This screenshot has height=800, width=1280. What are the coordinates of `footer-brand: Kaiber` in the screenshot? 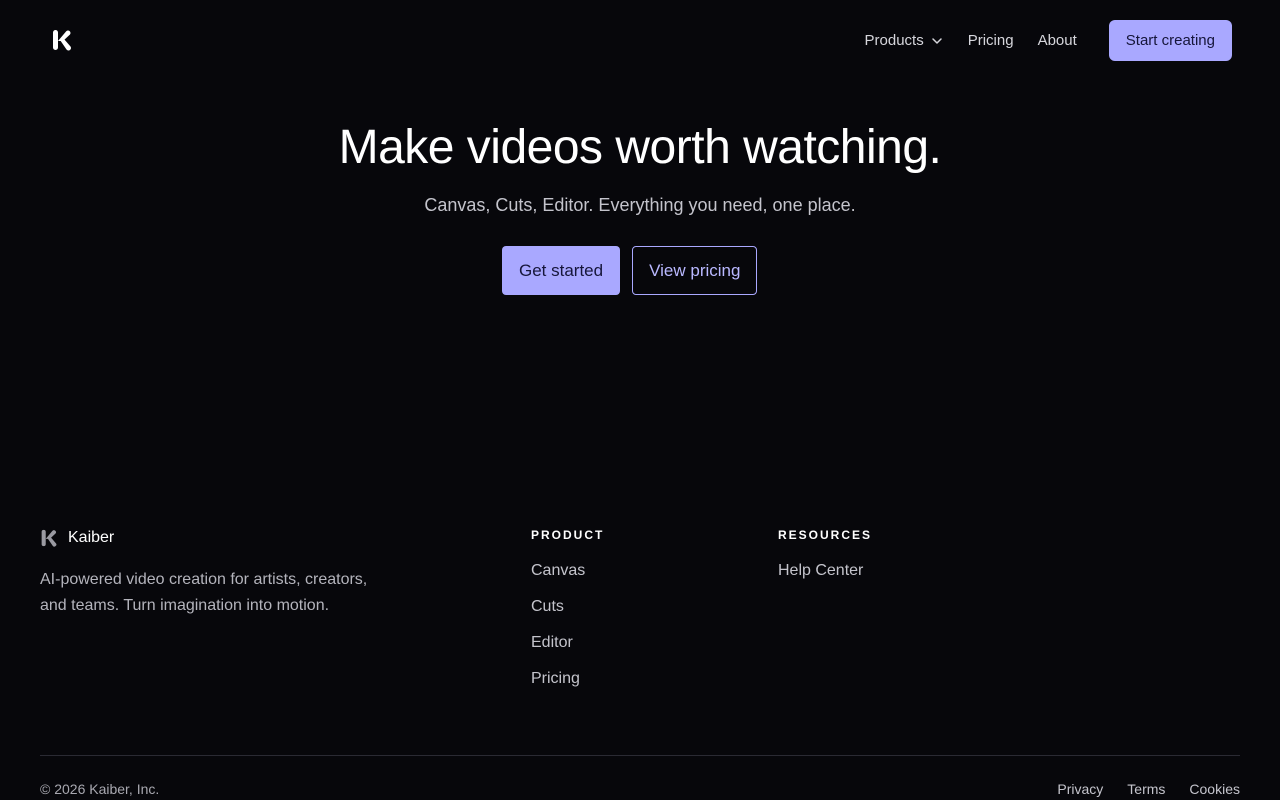 It's located at (77, 538).